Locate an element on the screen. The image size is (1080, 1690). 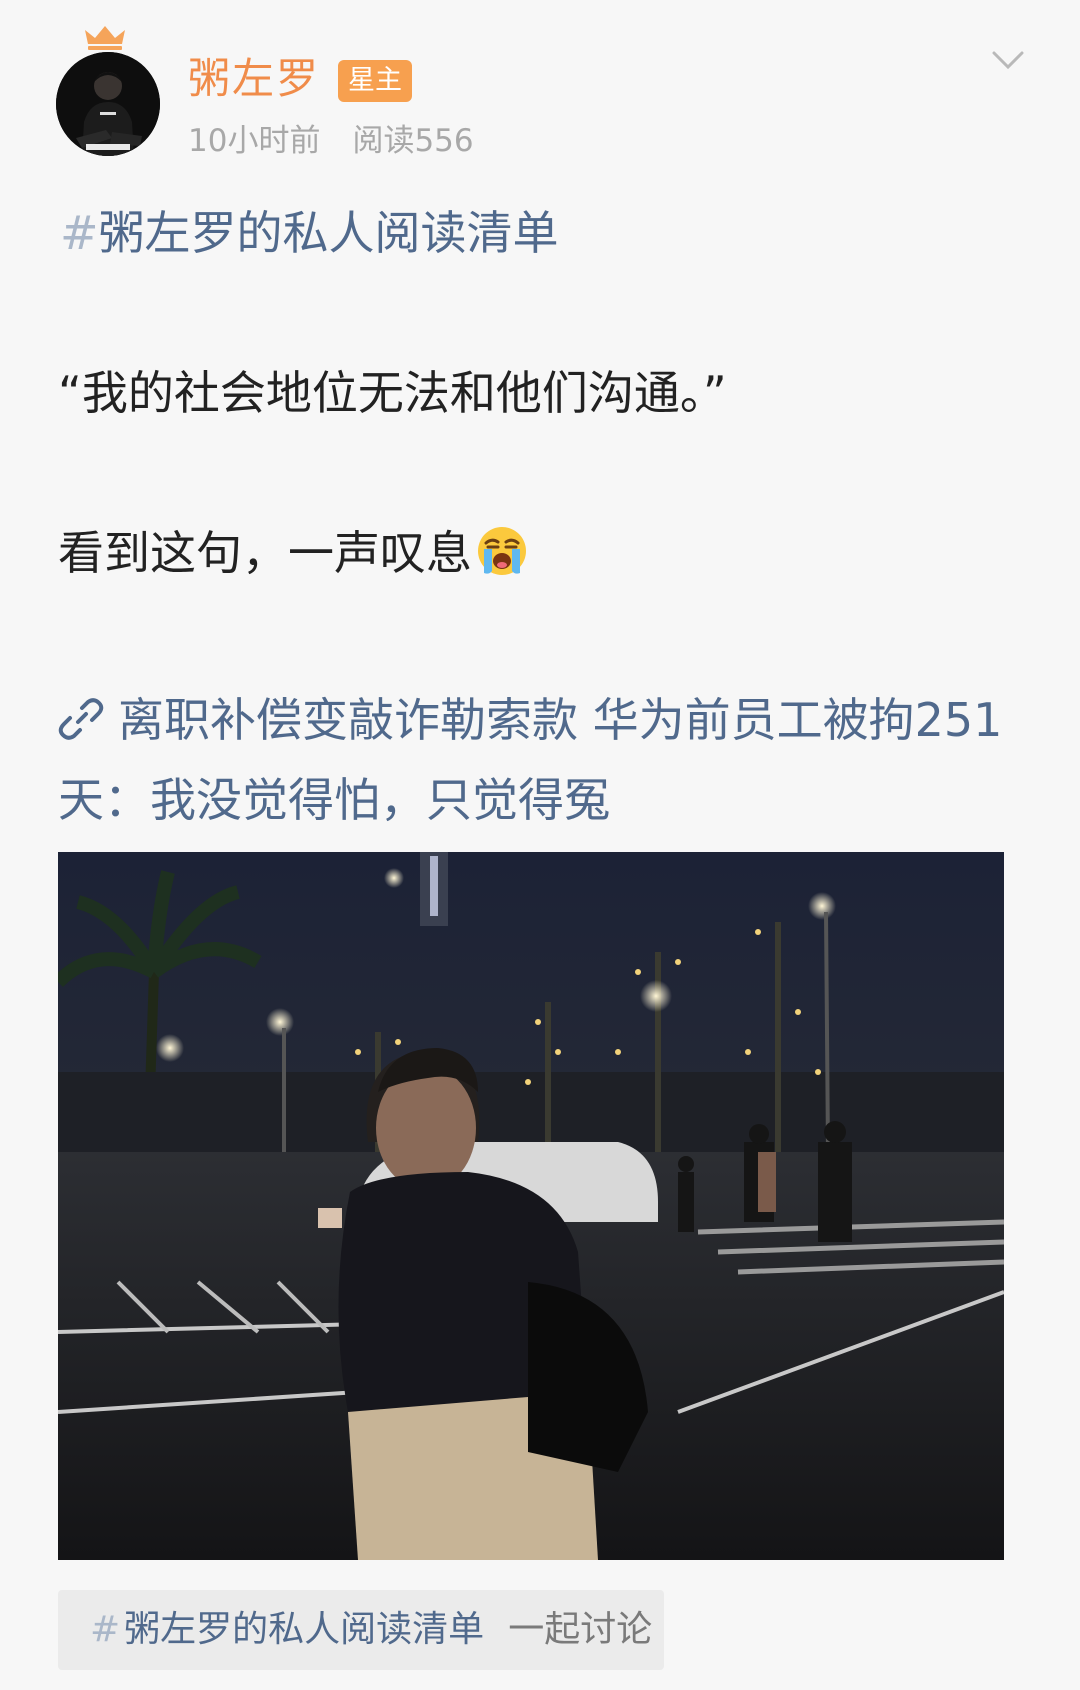
topic-chip-label: 粥左罗的私人阅读清单 is located at coordinates (304, 1629).